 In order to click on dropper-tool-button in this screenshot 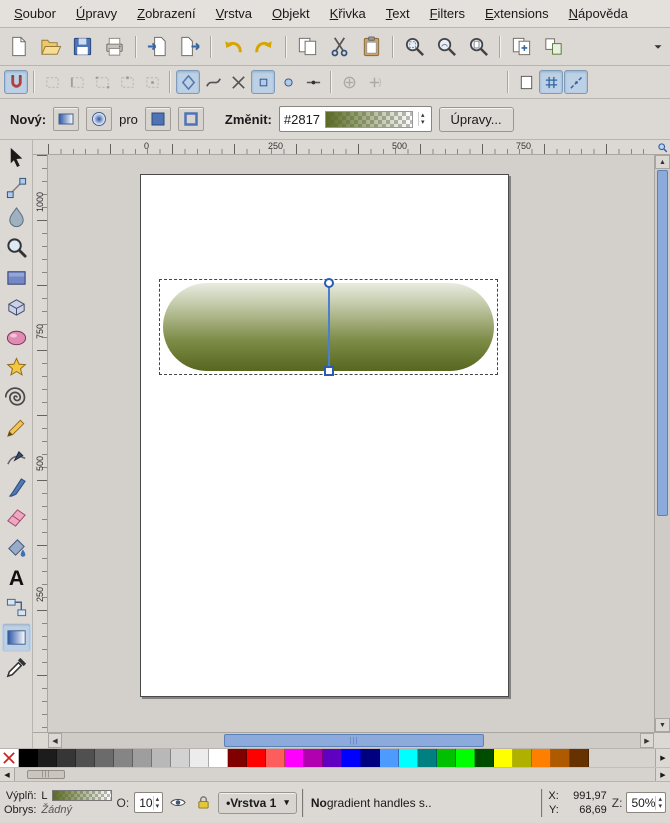, I will do `click(16, 667)`.